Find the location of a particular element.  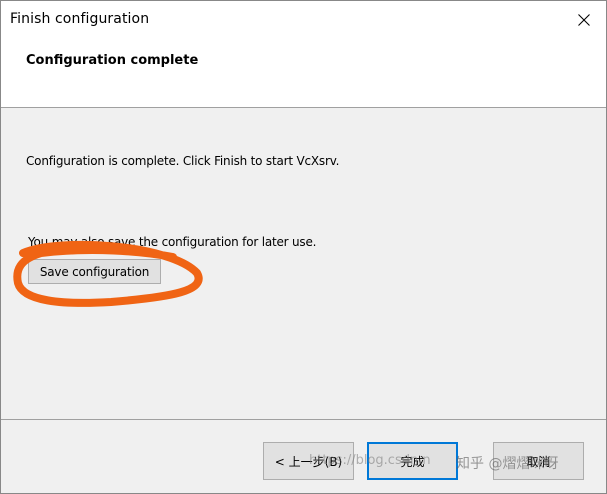

page-title: Configuration complete is located at coordinates (112, 60).